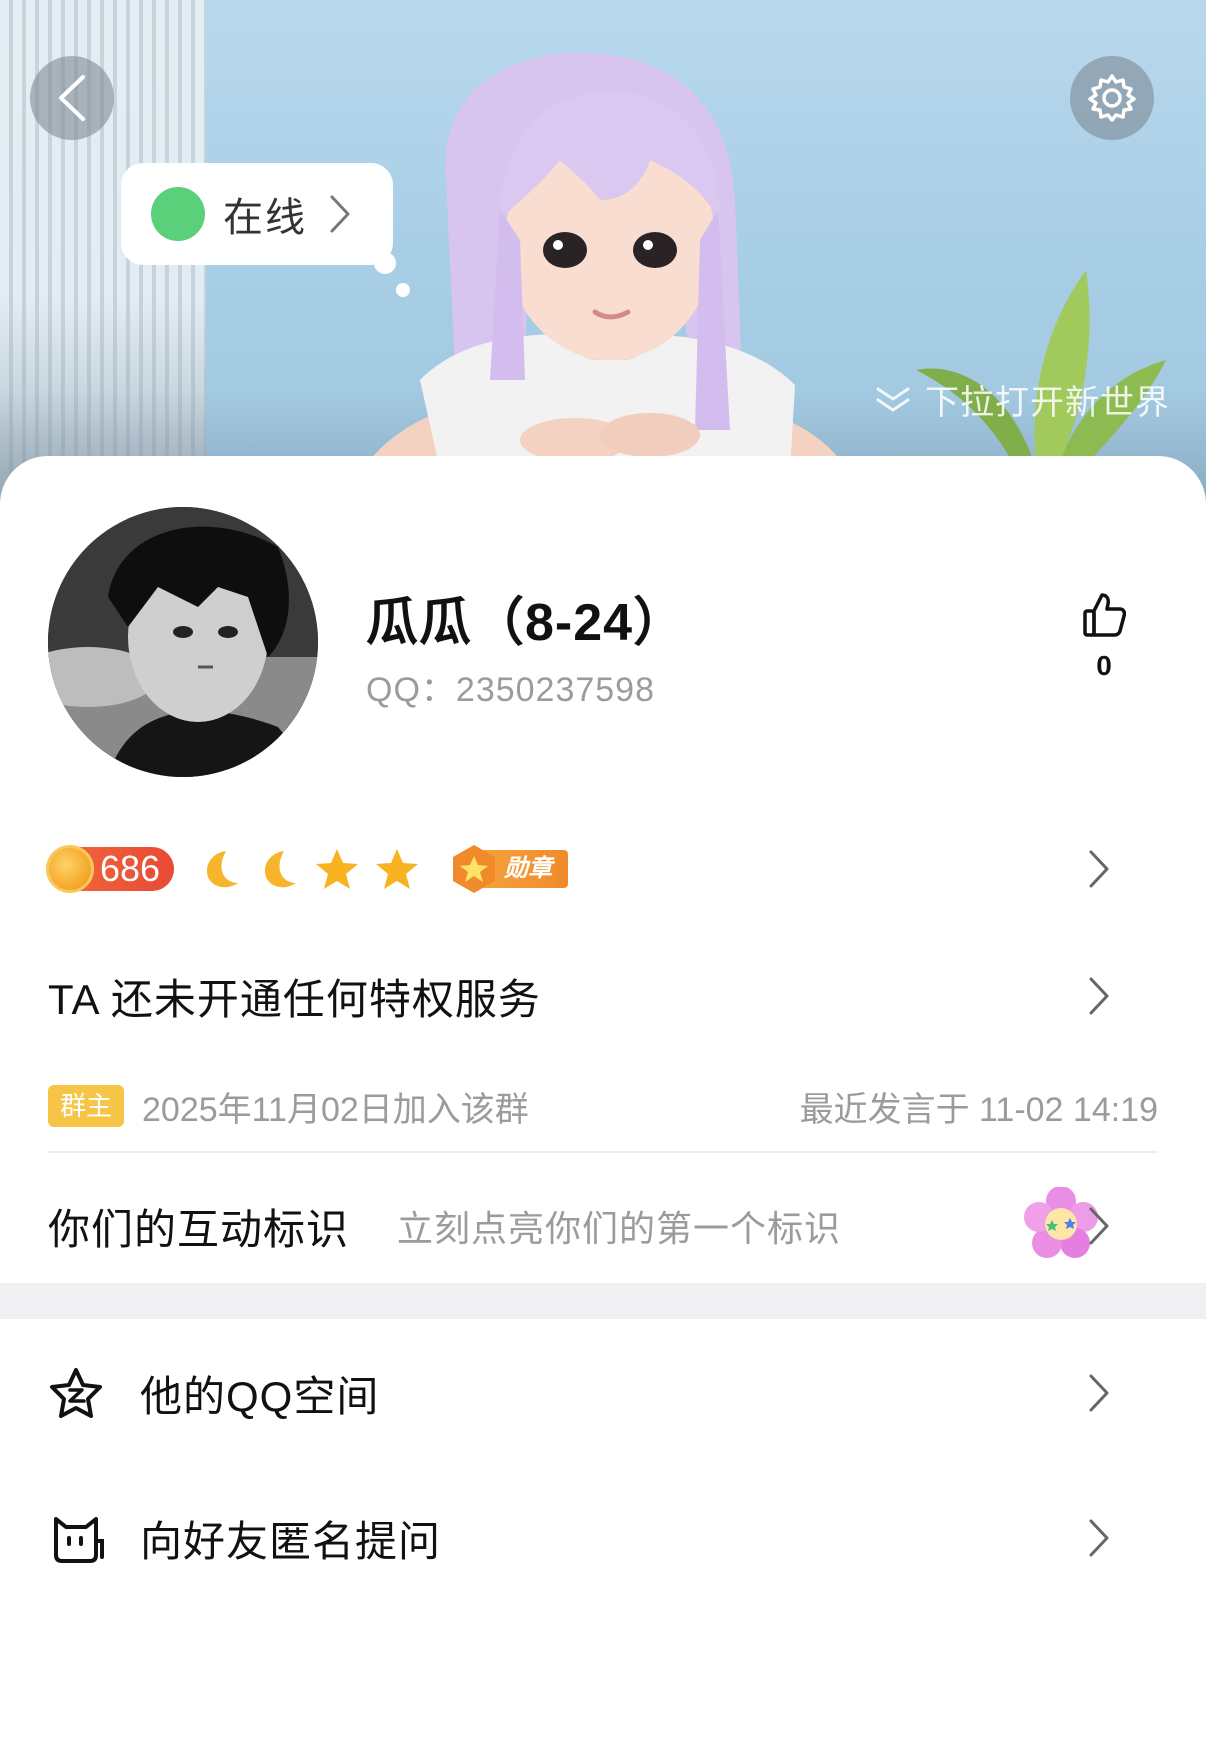  Describe the element at coordinates (603, 1393) in the screenshot. I see `menu-item-qzone: 他的QQ空间` at that location.